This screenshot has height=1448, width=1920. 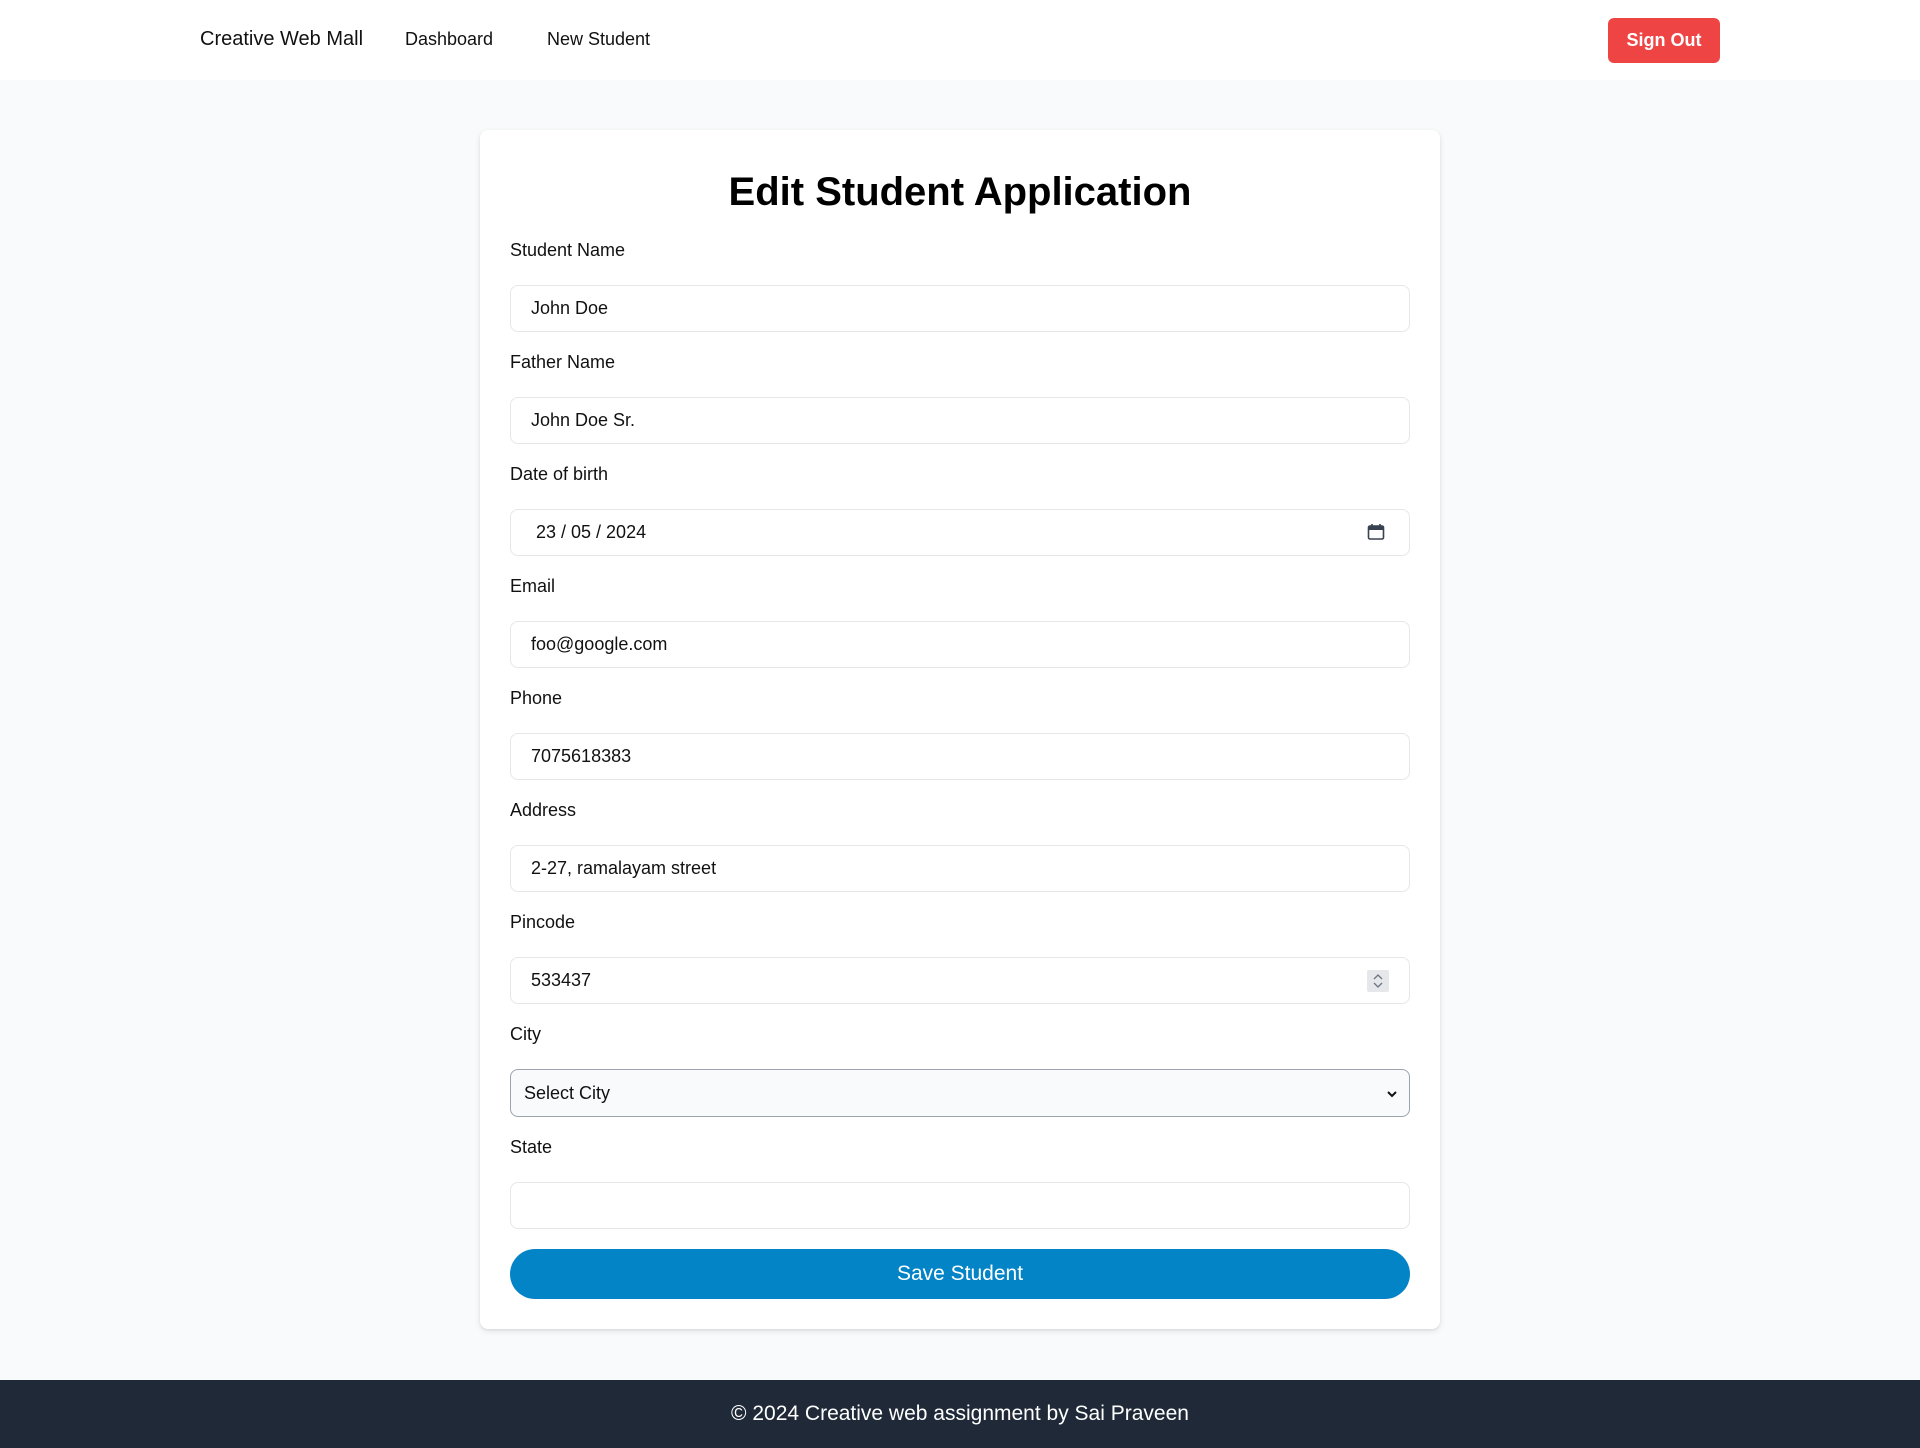 I want to click on page-title: Edit Student Application, so click(x=960, y=192).